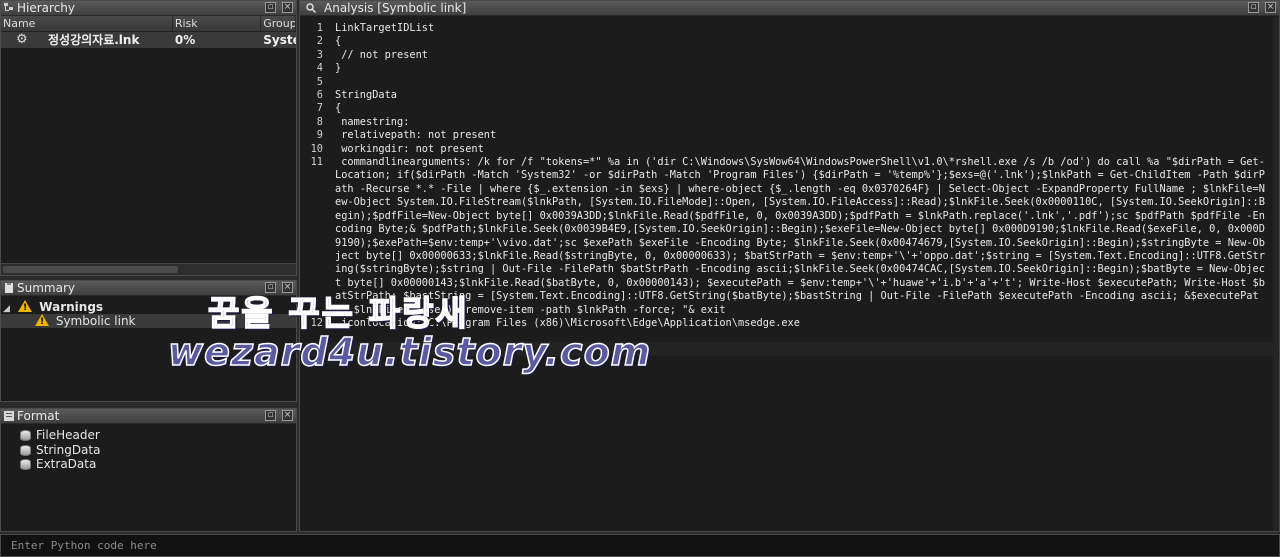 The height and width of the screenshot is (557, 1280). I want to click on format-item-label: FileHeader, so click(68, 435).